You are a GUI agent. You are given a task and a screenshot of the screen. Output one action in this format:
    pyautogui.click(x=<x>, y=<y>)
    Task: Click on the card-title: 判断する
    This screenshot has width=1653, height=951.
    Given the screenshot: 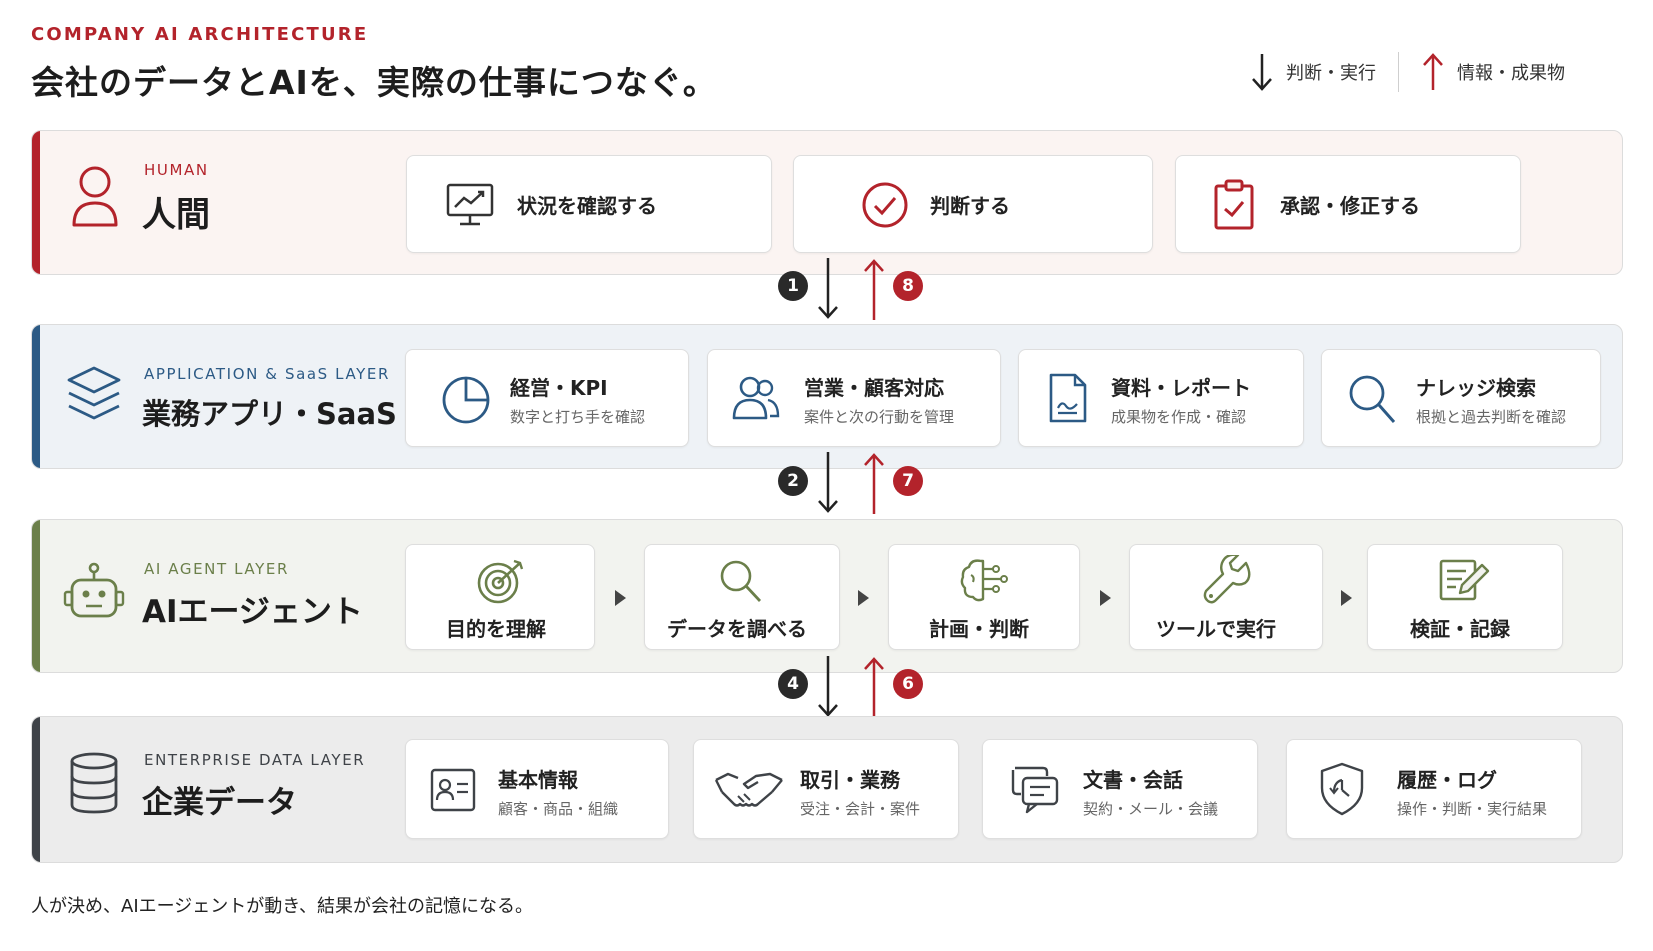 What is the action you would take?
    pyautogui.click(x=970, y=206)
    